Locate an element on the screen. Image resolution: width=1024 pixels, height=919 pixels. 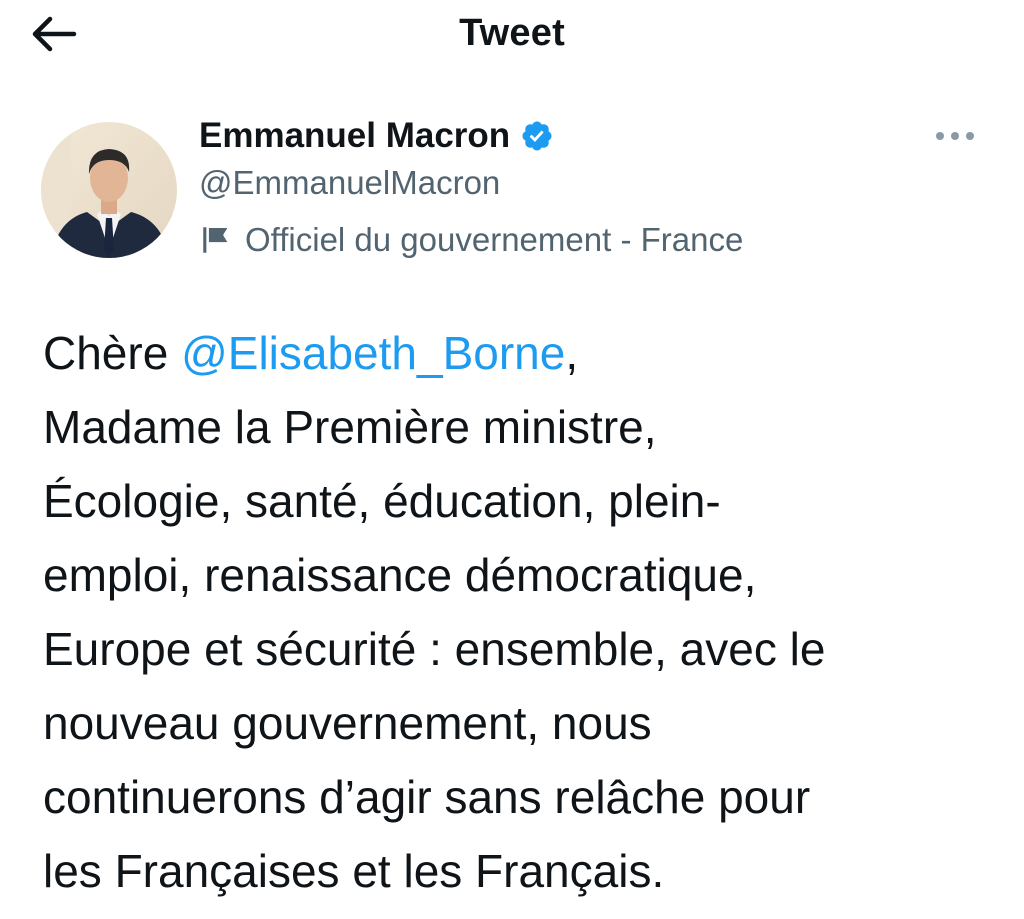
page-title: Tweet is located at coordinates (512, 33).